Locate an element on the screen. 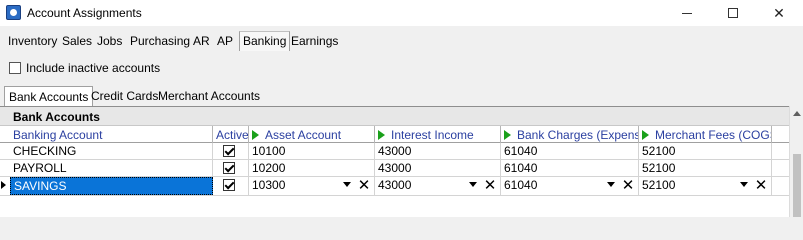 The height and width of the screenshot is (240, 803). asset-account-combo: 10300 ✕ is located at coordinates (312, 186).